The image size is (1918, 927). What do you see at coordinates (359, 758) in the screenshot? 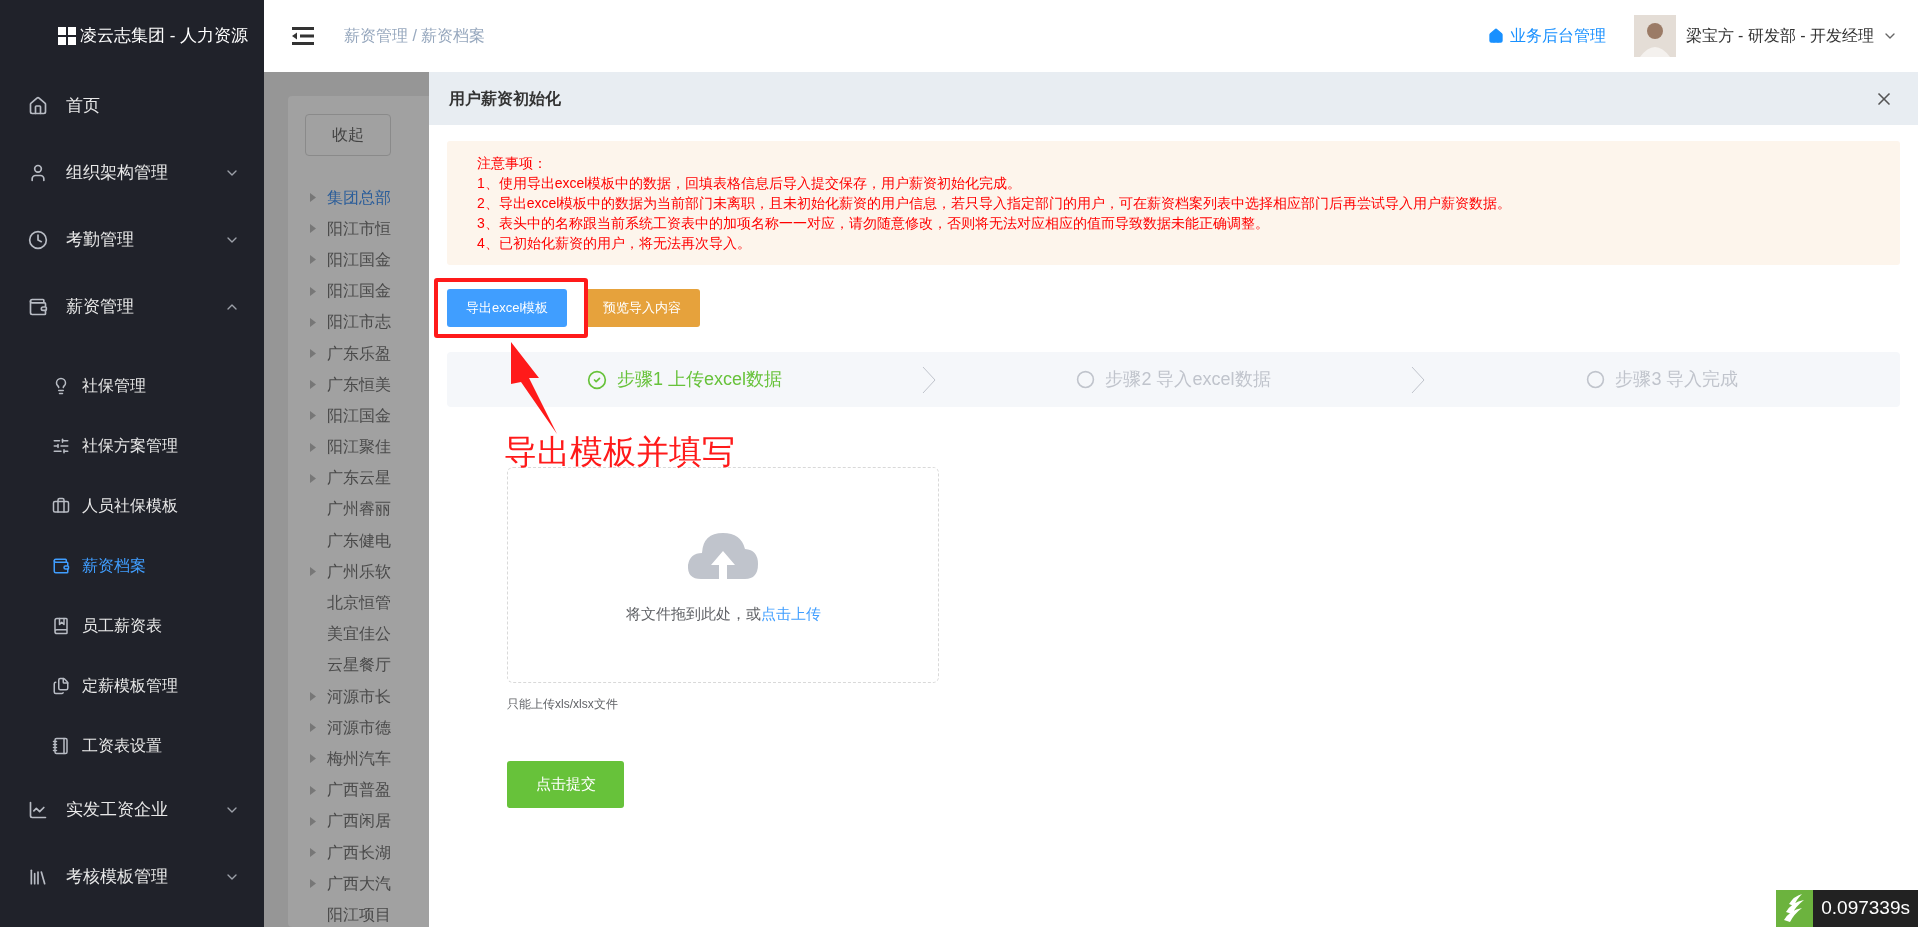
I see `tree-node: 梅州汽车` at bounding box center [359, 758].